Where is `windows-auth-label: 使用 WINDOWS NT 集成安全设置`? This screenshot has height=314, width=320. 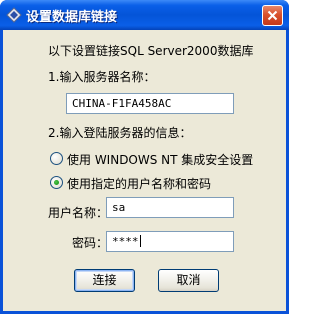 windows-auth-label: 使用 WINDOWS NT 集成安全设置 is located at coordinates (160, 159).